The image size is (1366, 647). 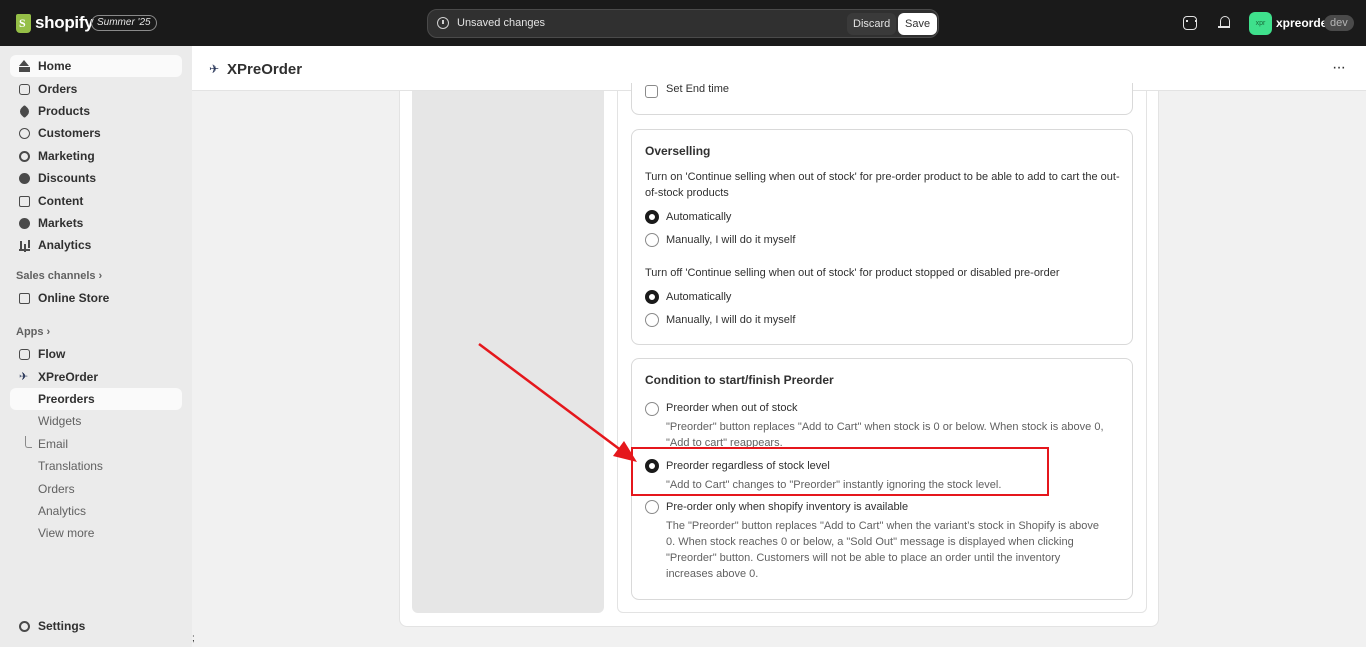 I want to click on sidebar-item-label: Discounts, so click(x=67, y=178).